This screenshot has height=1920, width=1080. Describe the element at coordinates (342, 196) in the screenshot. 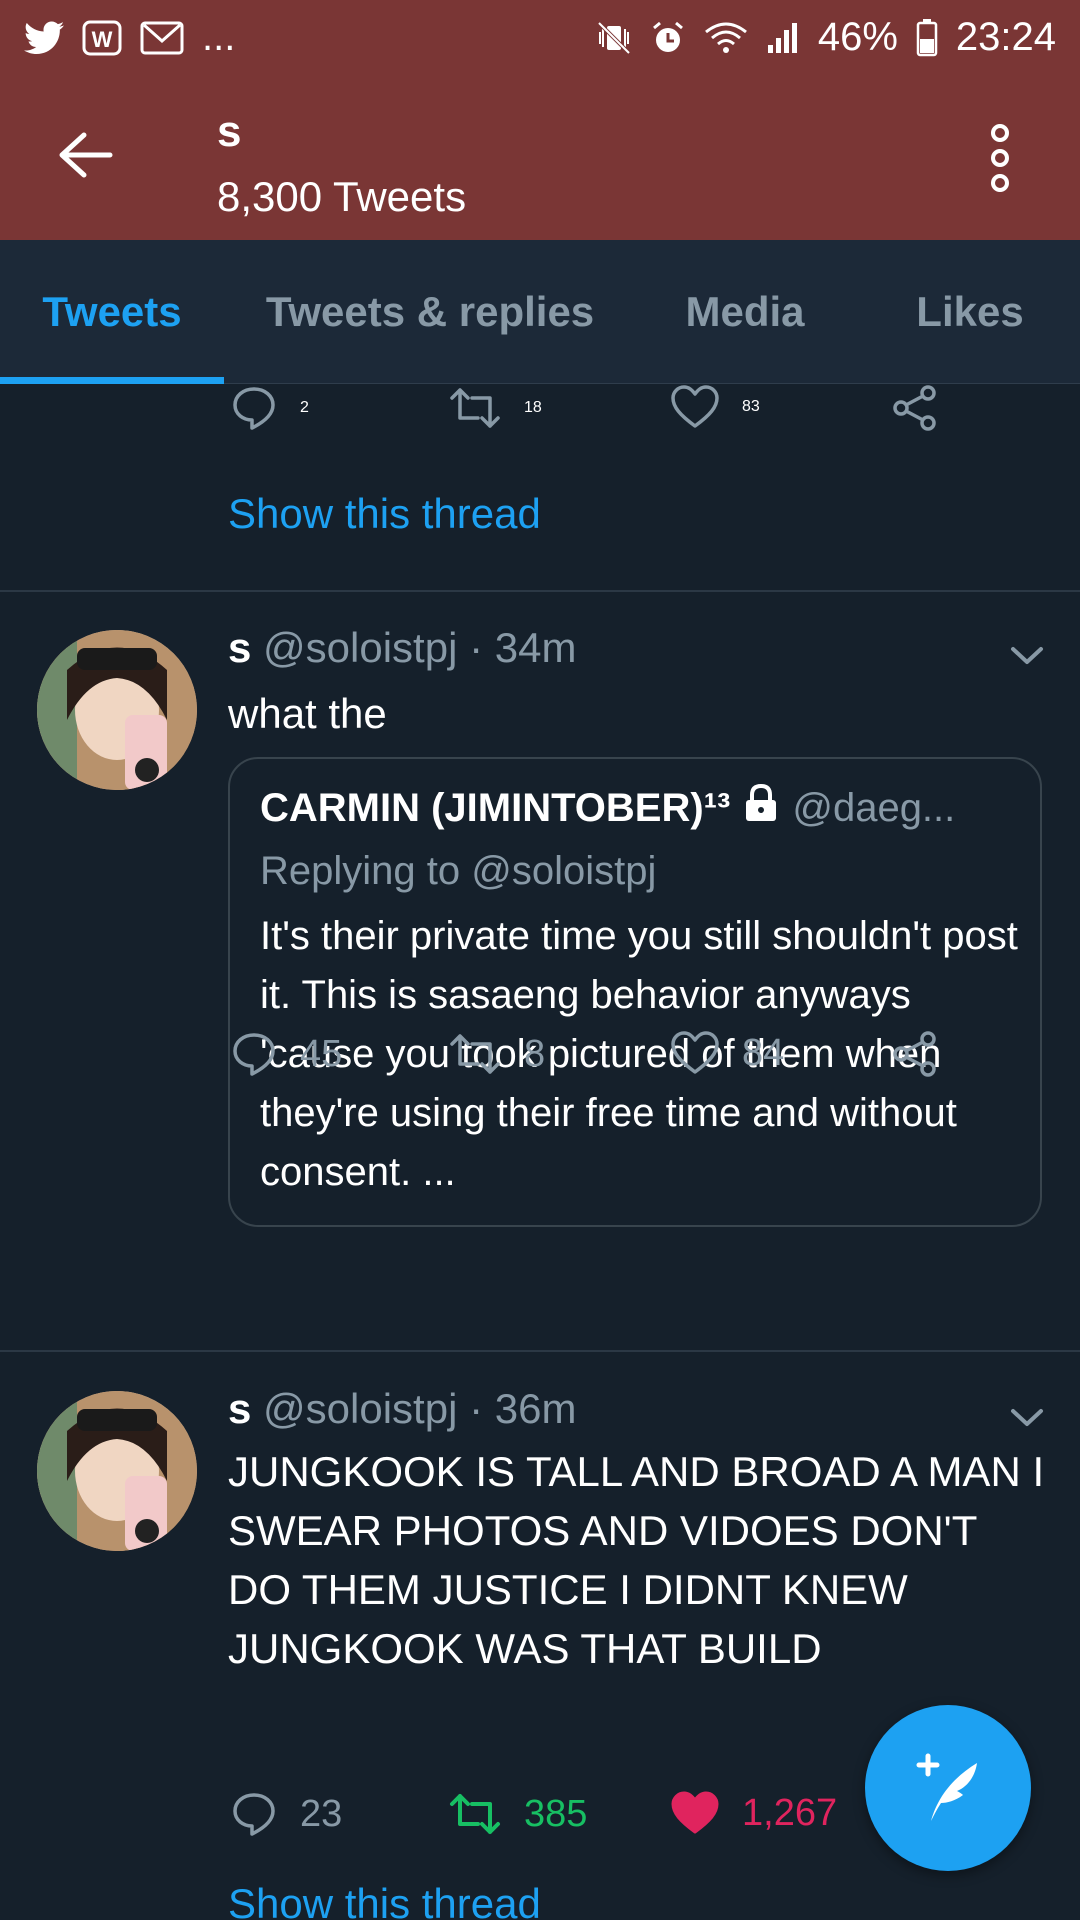

I see `tweet-count: 8,300 Tweets` at that location.